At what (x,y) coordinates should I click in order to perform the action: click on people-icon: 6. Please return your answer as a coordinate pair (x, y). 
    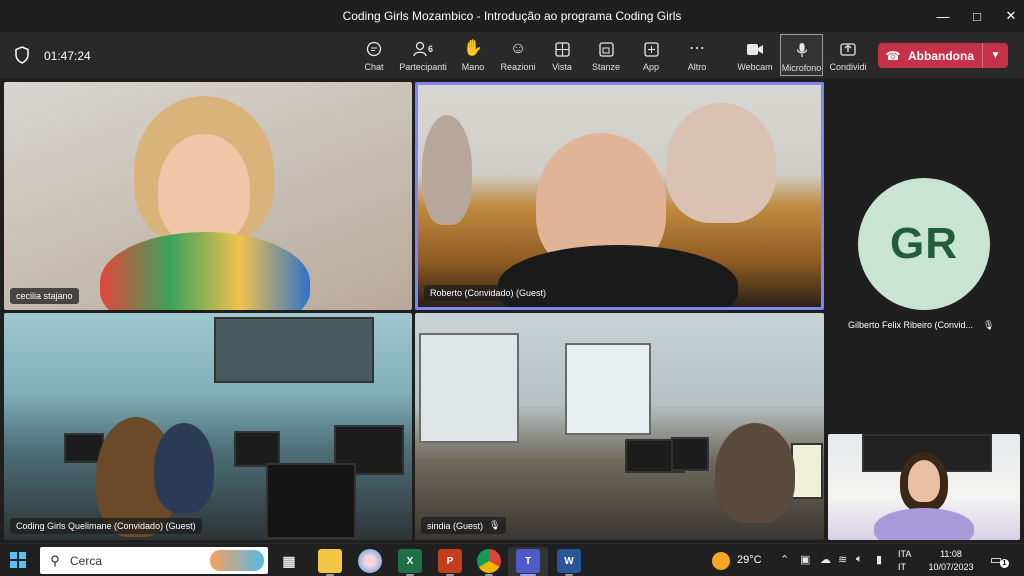
    Looking at the image, I should click on (423, 49).